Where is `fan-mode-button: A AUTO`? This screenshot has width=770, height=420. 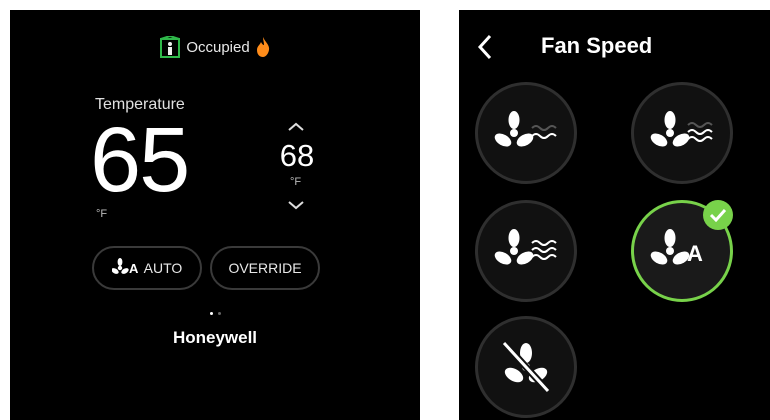 fan-mode-button: A AUTO is located at coordinates (147, 268).